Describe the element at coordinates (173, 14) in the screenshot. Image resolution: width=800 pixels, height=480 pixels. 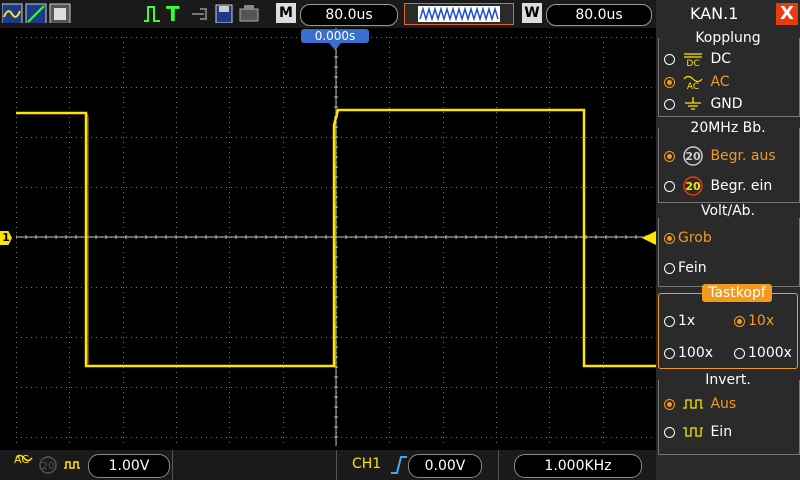
I see `trigger-status-icon: T` at that location.